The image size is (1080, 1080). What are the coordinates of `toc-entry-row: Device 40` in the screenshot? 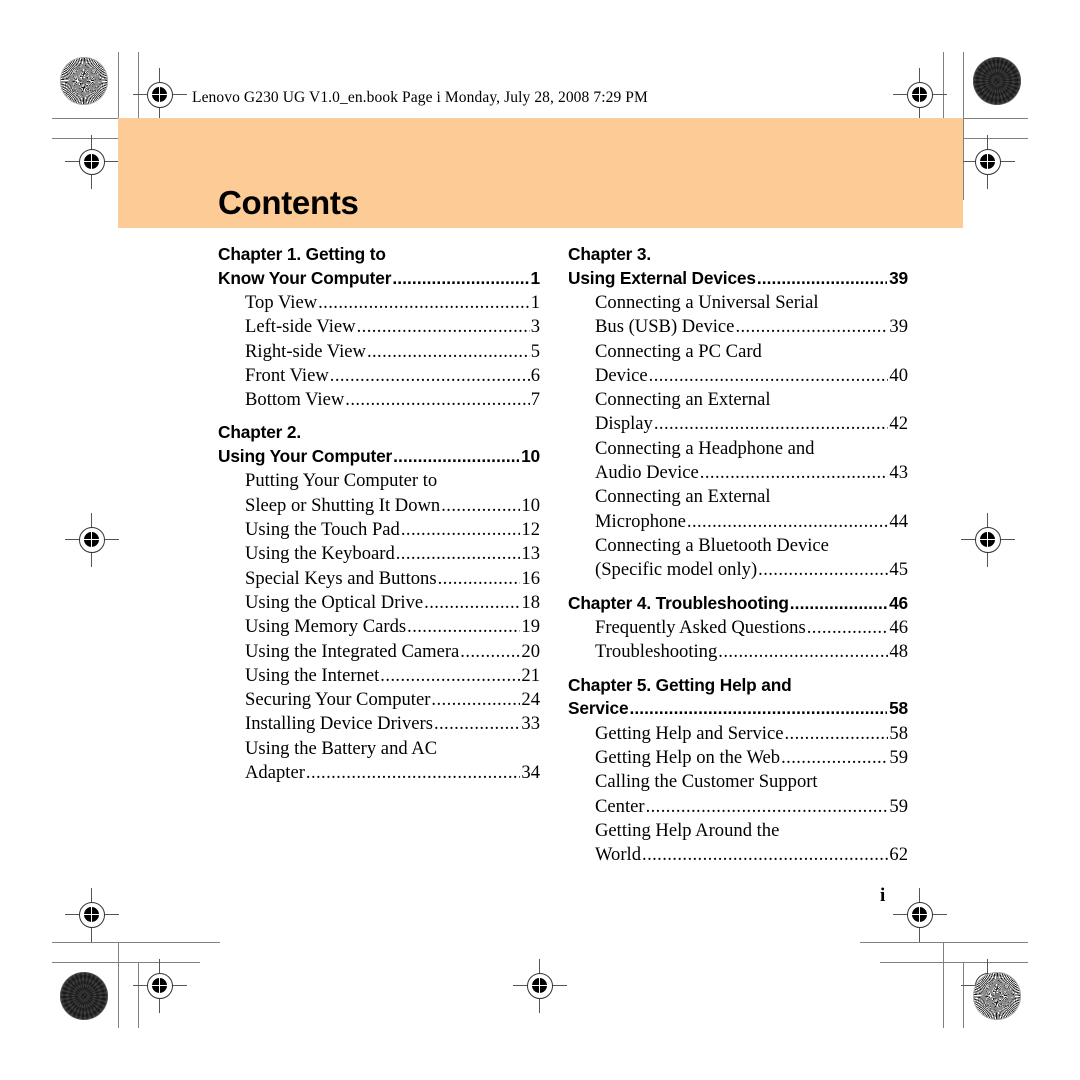 It's located at (751, 376).